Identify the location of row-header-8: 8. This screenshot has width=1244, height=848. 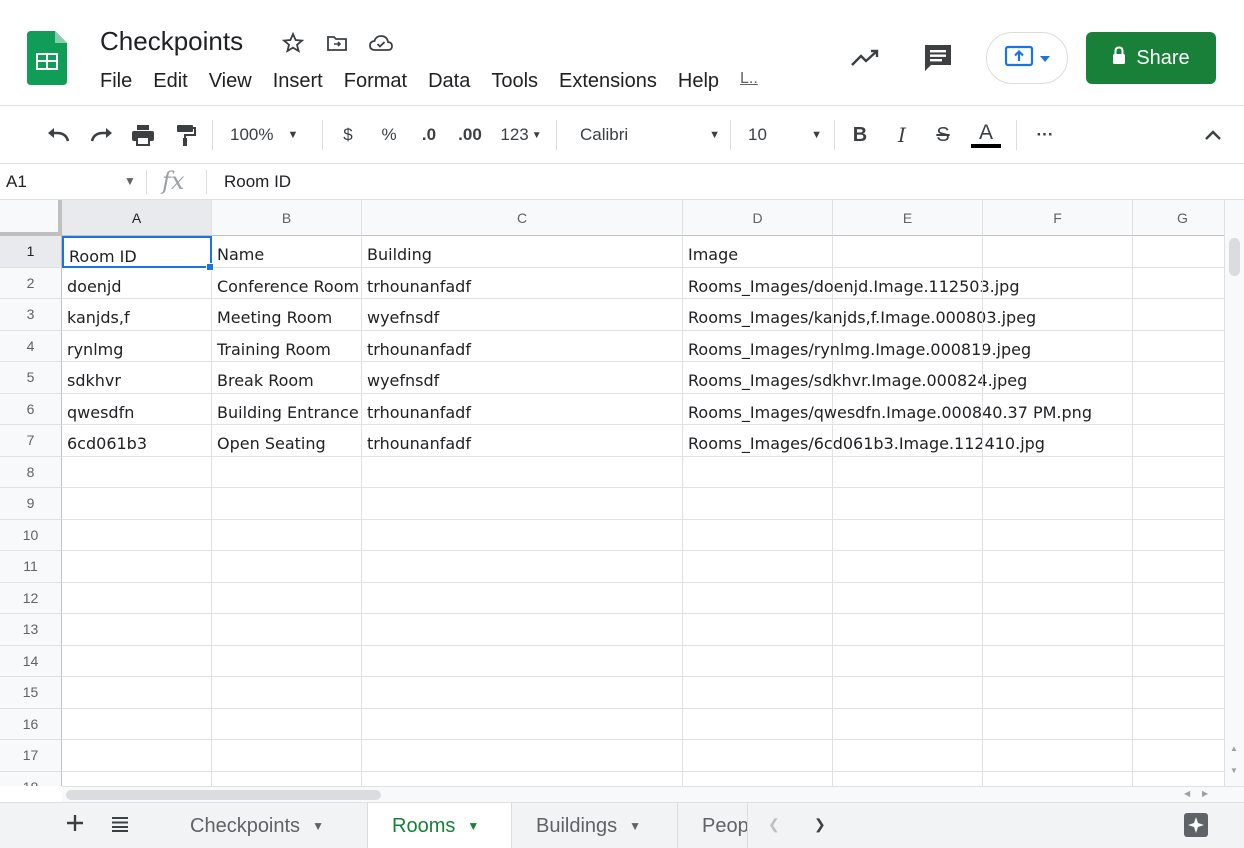
(31, 472).